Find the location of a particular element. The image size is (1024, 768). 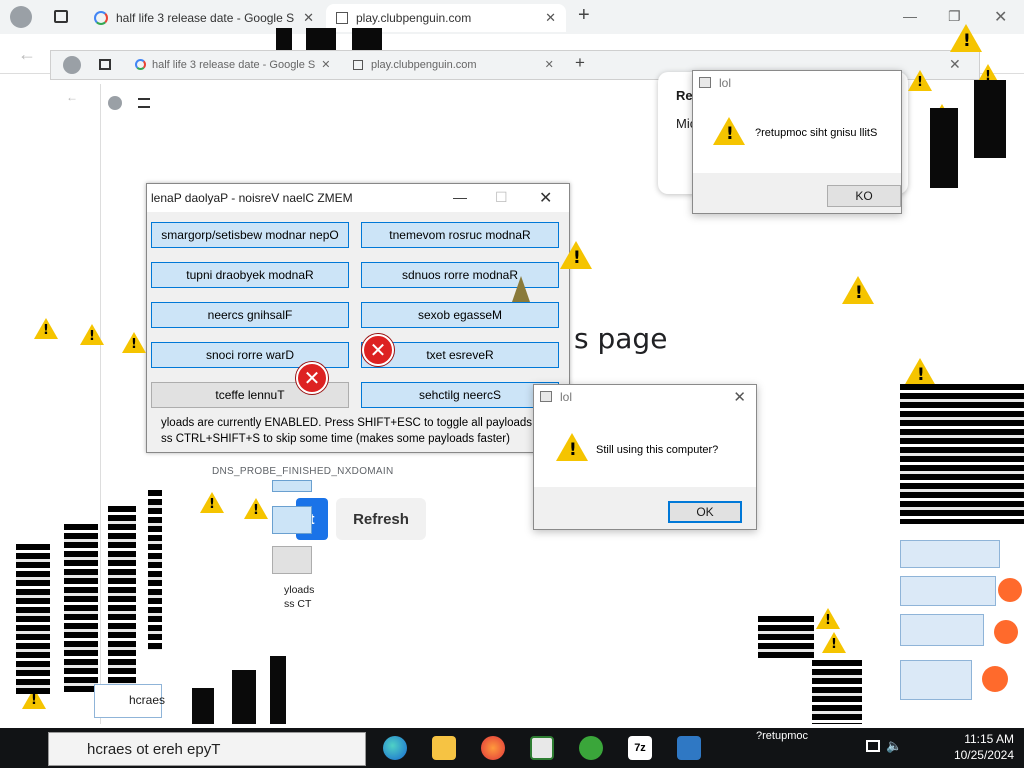

maximize-button: ❐ is located at coordinates (954, 16).